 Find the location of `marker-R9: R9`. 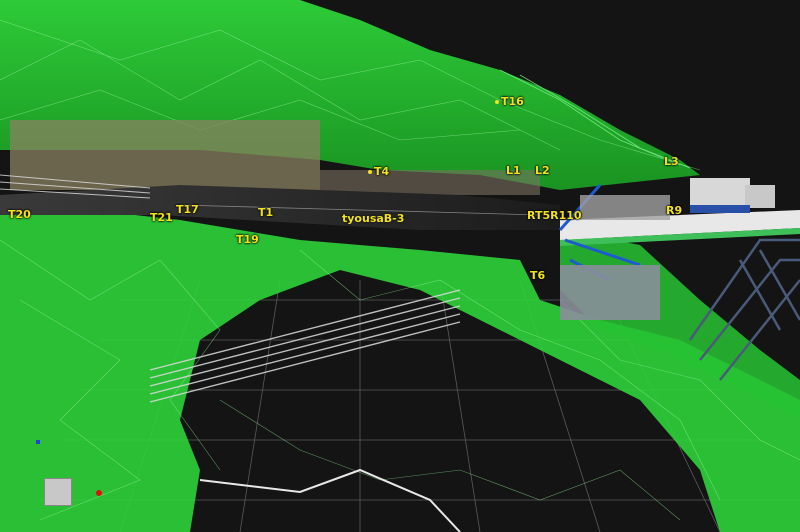

marker-R9: R9 is located at coordinates (674, 210).